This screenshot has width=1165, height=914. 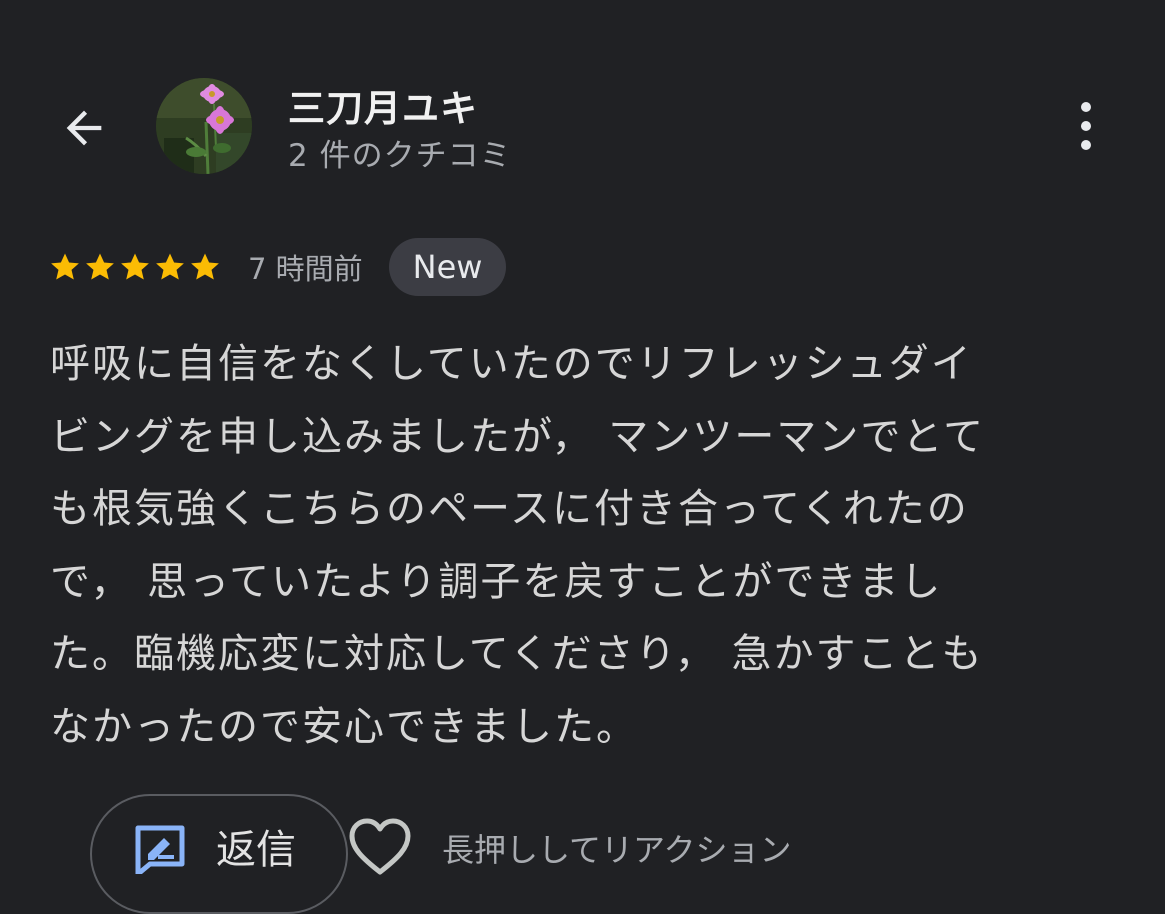 I want to click on new-badge: New, so click(x=447, y=267).